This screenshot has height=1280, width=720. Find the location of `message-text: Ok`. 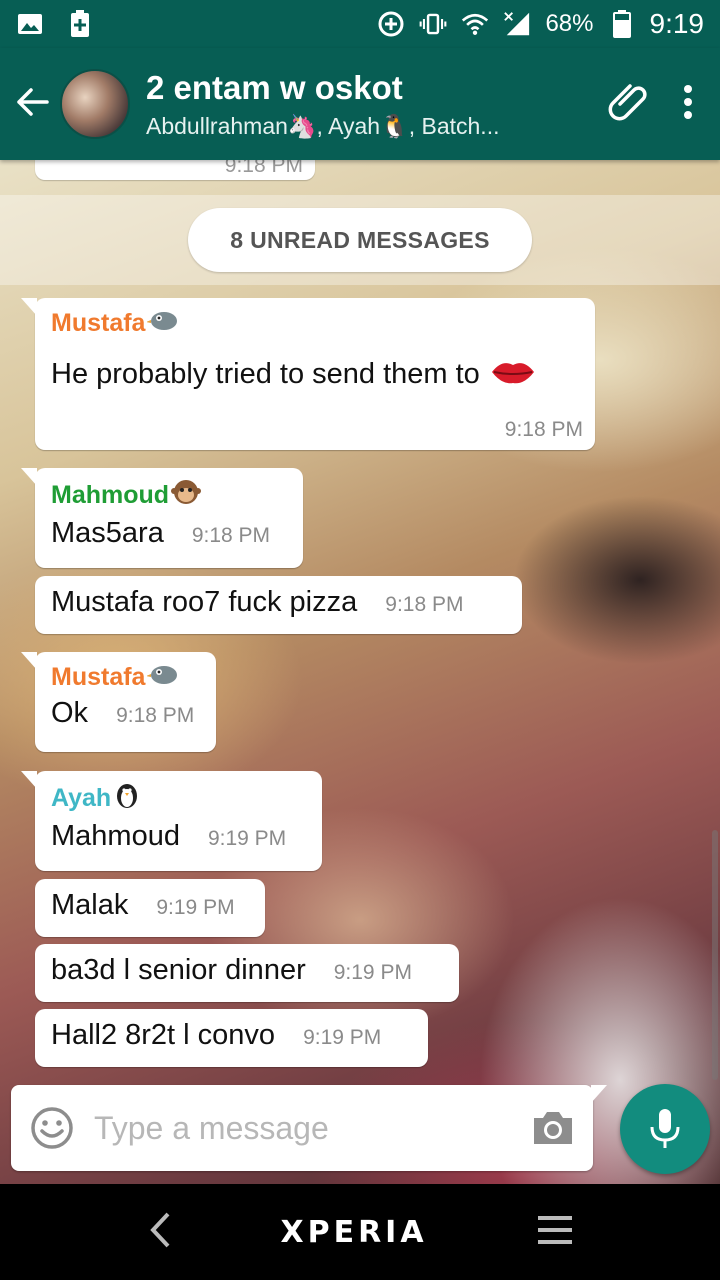

message-text: Ok is located at coordinates (70, 713).